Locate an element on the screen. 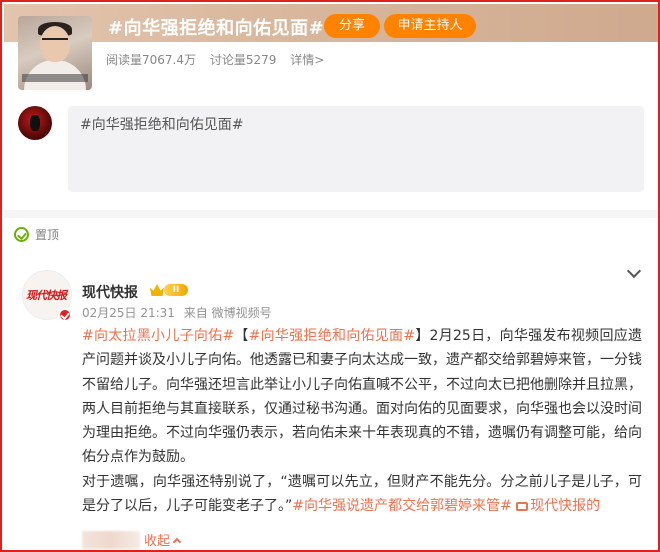 This screenshot has height=552, width=660. topic-title: #向华强拒绝和向佑见面# is located at coordinates (216, 28).